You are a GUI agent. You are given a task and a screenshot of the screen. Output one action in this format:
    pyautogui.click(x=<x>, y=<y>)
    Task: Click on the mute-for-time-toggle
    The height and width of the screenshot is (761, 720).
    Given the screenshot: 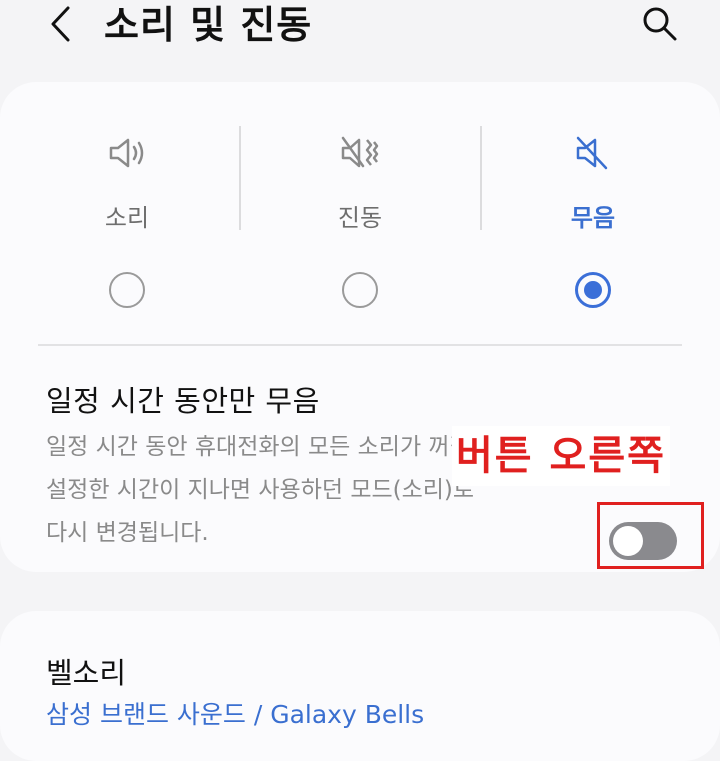 What is the action you would take?
    pyautogui.click(x=643, y=541)
    